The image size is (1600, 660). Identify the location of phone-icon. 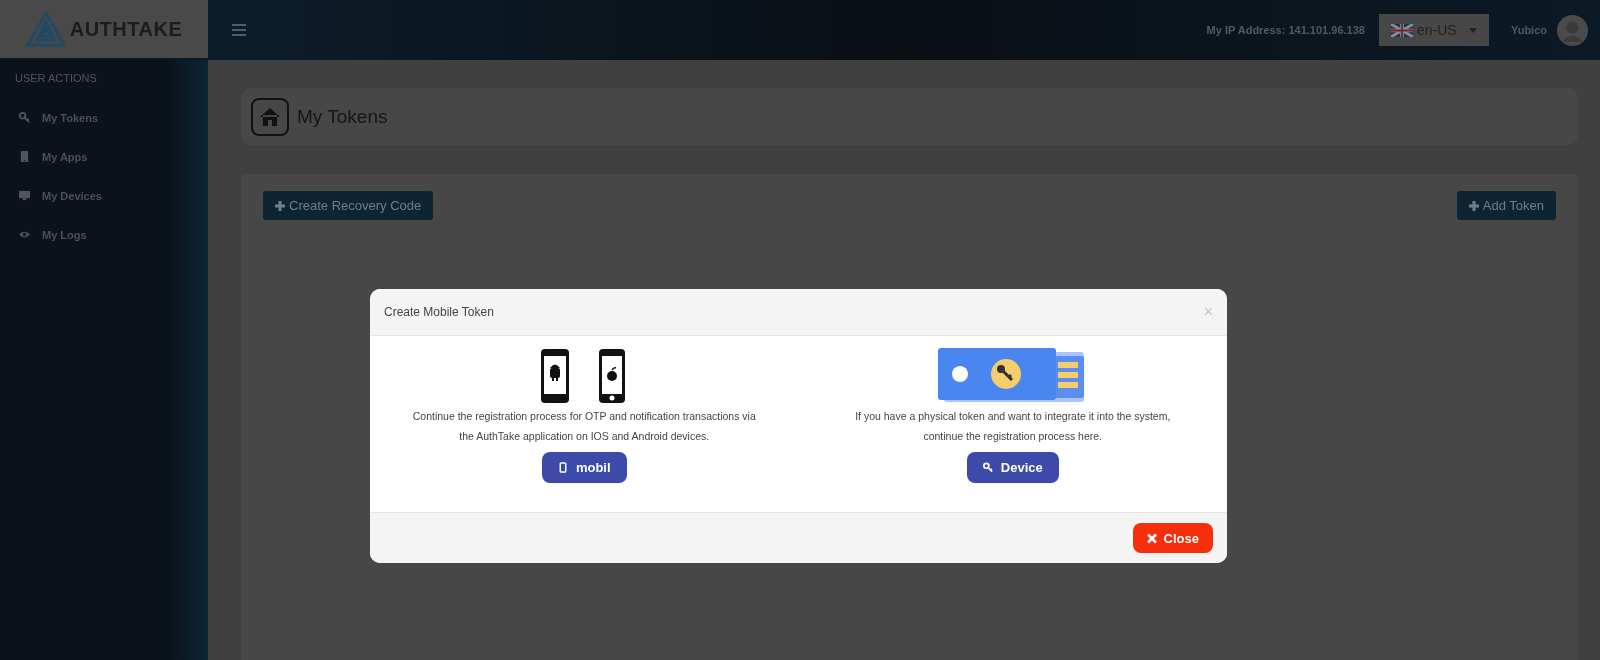
(562, 467).